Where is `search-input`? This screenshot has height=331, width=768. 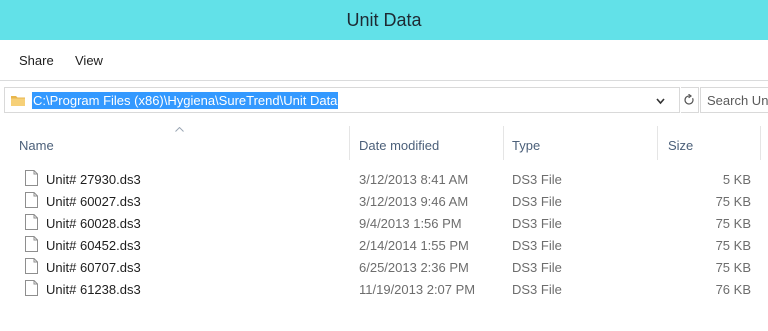
search-input is located at coordinates (737, 100).